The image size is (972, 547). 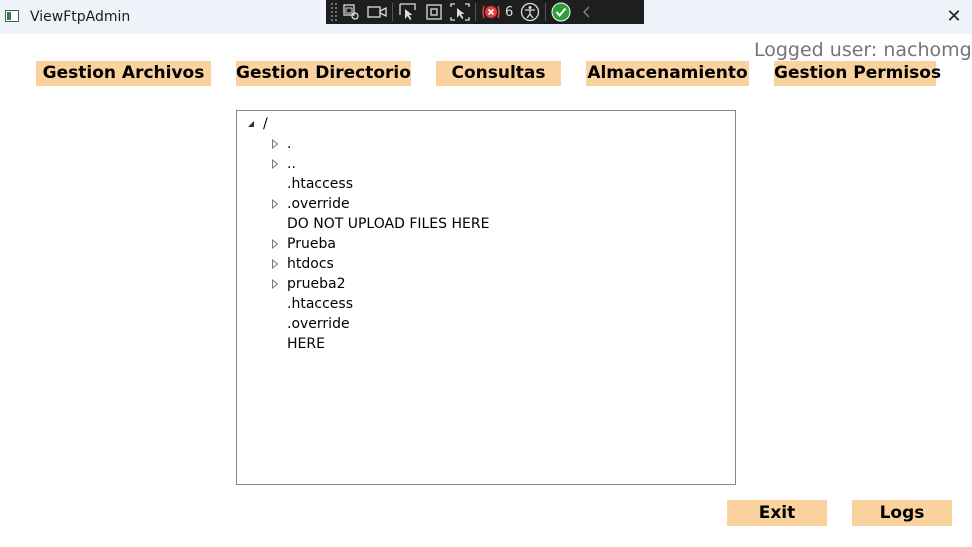 What do you see at coordinates (351, 12) in the screenshot?
I see `select-element-icon` at bounding box center [351, 12].